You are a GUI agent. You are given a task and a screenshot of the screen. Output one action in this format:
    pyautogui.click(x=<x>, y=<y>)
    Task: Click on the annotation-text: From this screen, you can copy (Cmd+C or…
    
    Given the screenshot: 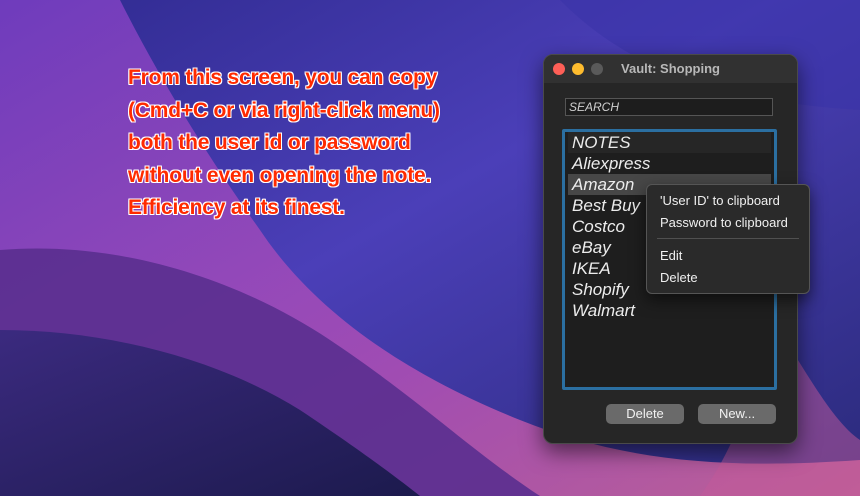 What is the action you would take?
    pyautogui.click(x=284, y=142)
    